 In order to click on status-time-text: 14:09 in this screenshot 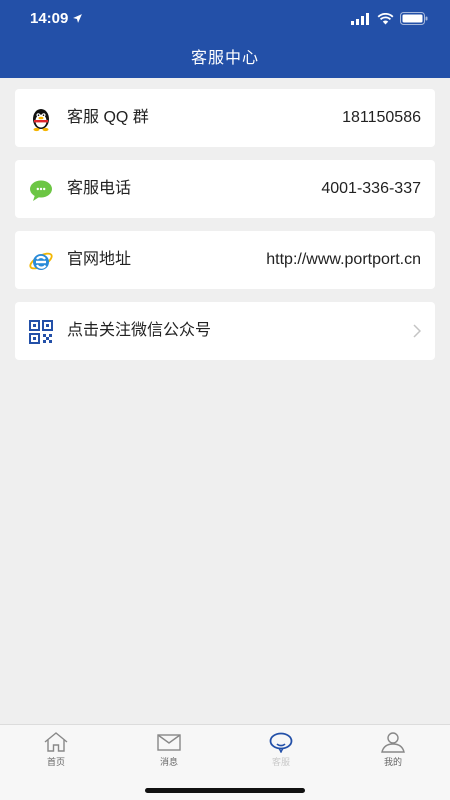, I will do `click(49, 18)`.